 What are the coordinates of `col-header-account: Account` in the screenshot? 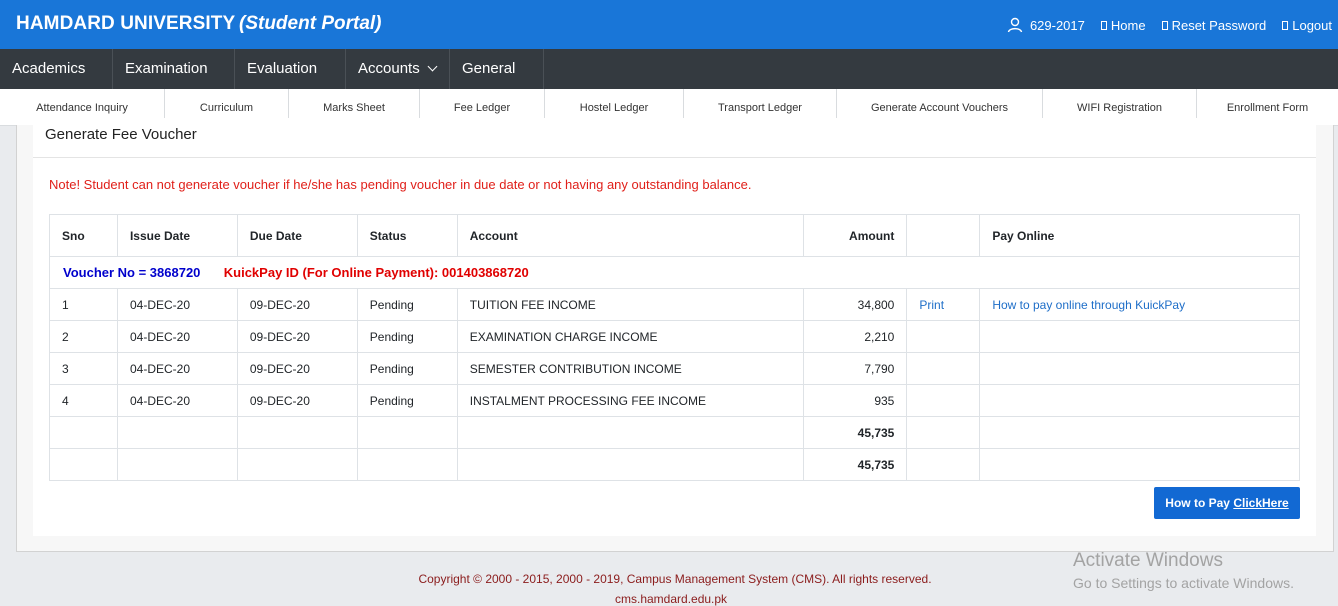 It's located at (630, 235).